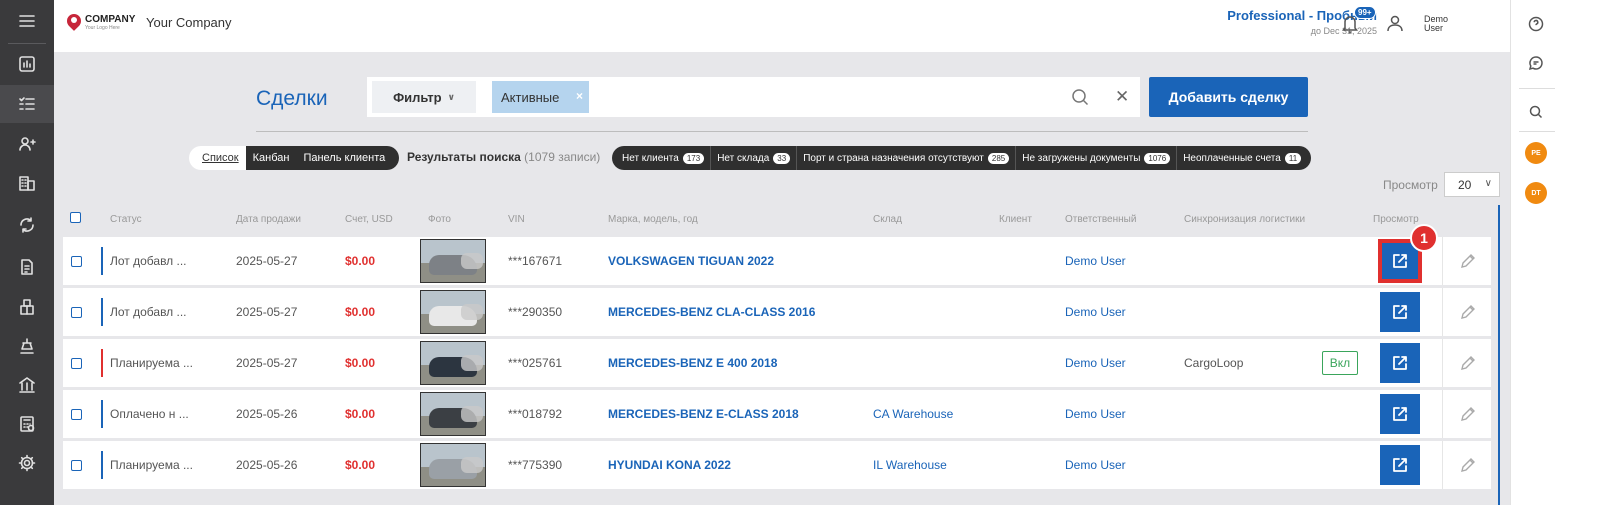 This screenshot has height=505, width=1600. I want to click on row-model-link: MERCEDES-BENZ E 400 2018, so click(692, 363).